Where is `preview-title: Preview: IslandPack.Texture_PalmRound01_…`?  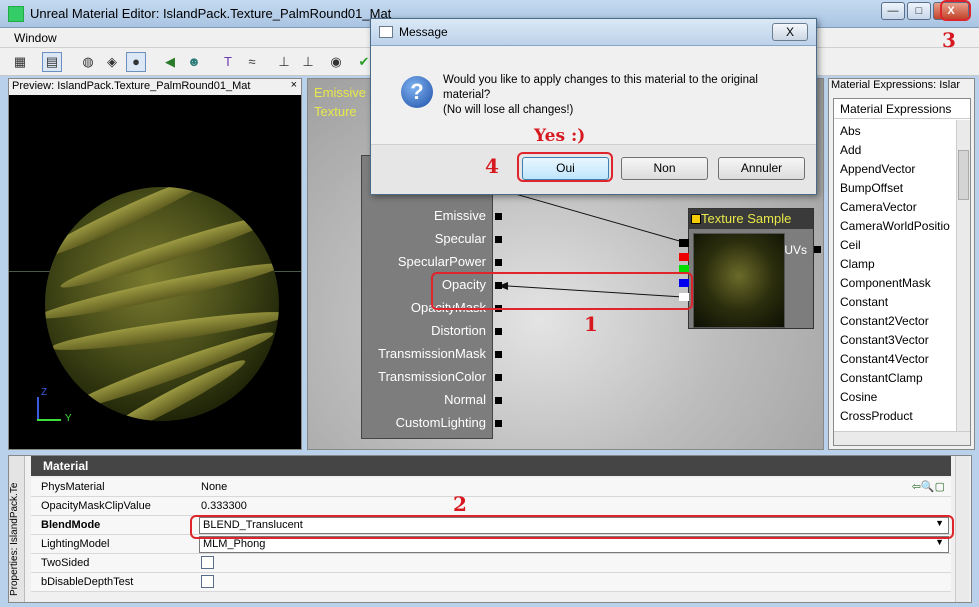
preview-title: Preview: IslandPack.Texture_PalmRound01_… is located at coordinates (155, 87).